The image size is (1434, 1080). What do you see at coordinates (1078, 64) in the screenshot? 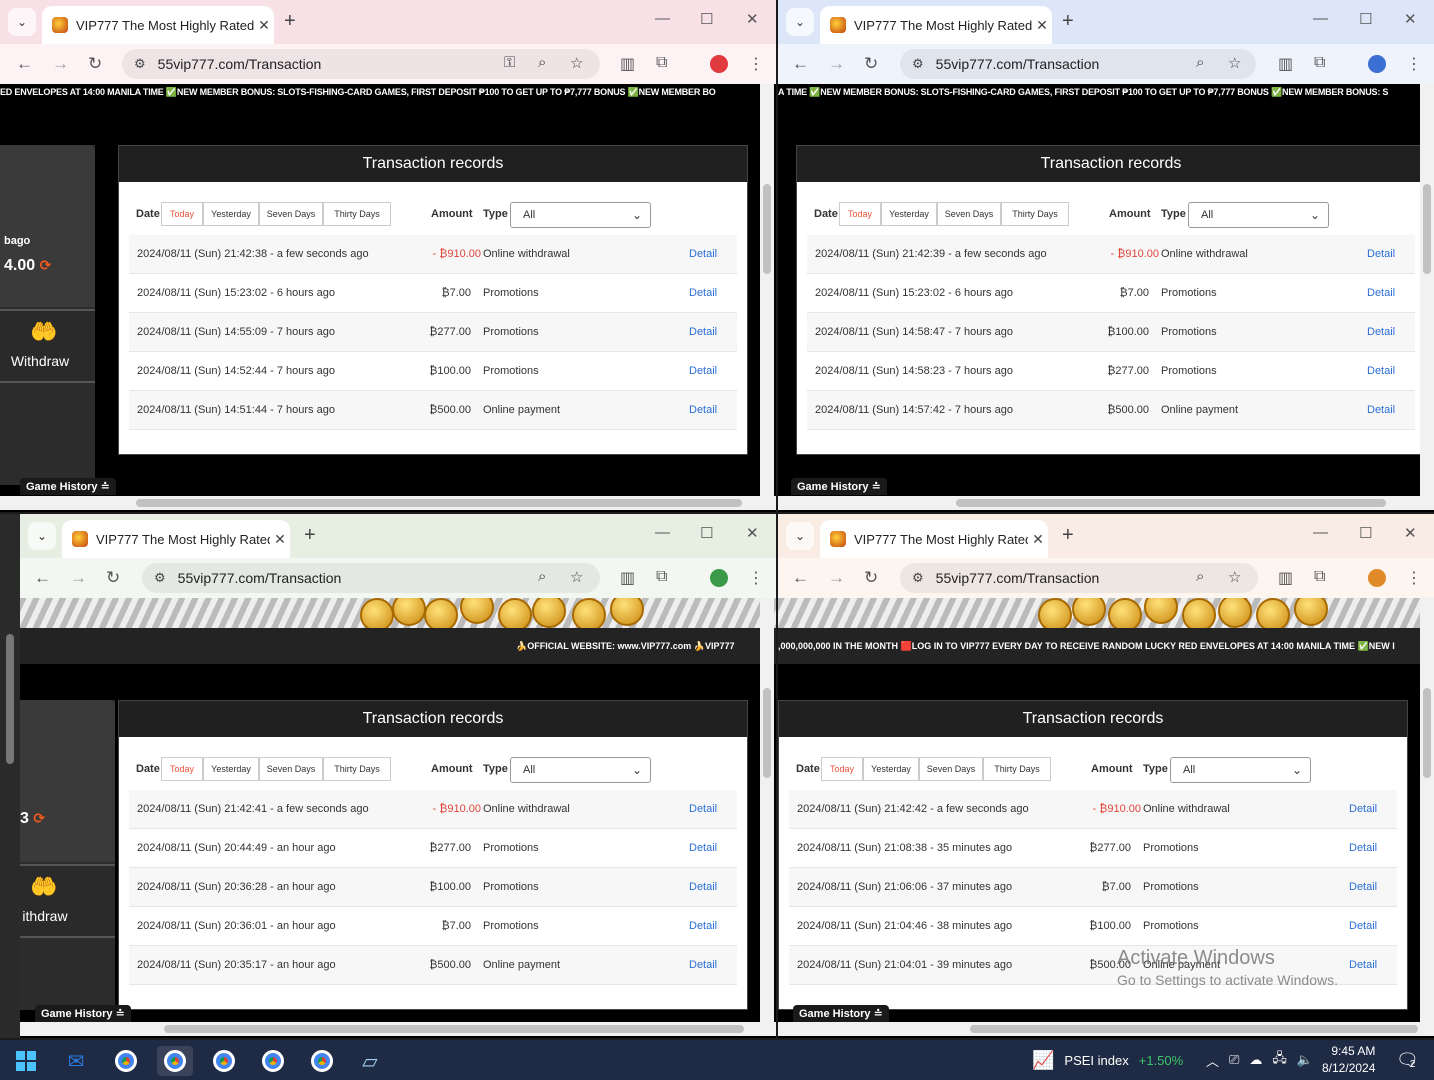
I see `address-bar: ⚙ 55vip777.com/Transaction ⌕ ☆` at bounding box center [1078, 64].